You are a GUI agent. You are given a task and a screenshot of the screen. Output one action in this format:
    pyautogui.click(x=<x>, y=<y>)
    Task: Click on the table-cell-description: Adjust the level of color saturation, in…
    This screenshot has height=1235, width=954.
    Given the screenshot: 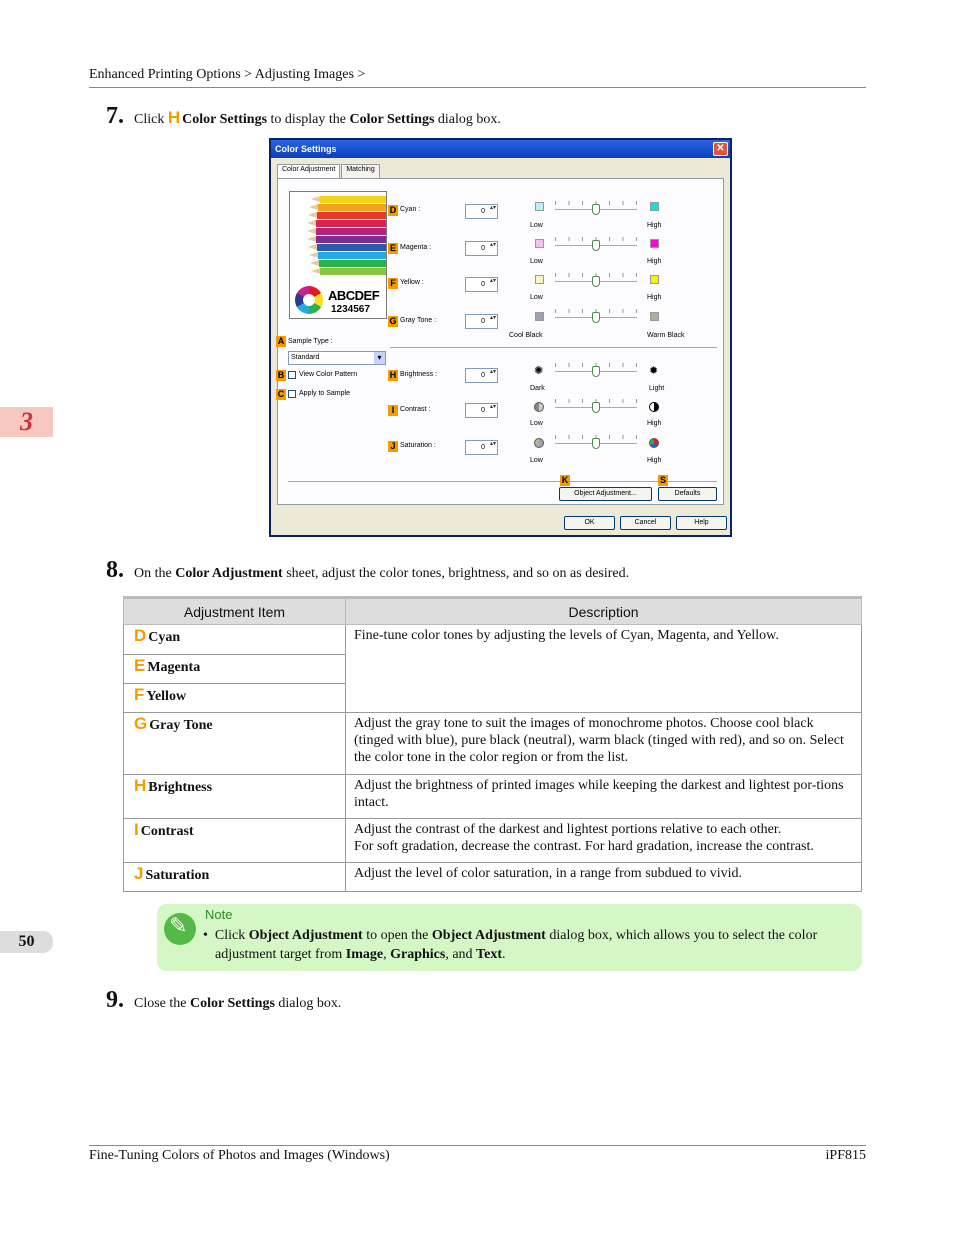 What is the action you would take?
    pyautogui.click(x=603, y=877)
    